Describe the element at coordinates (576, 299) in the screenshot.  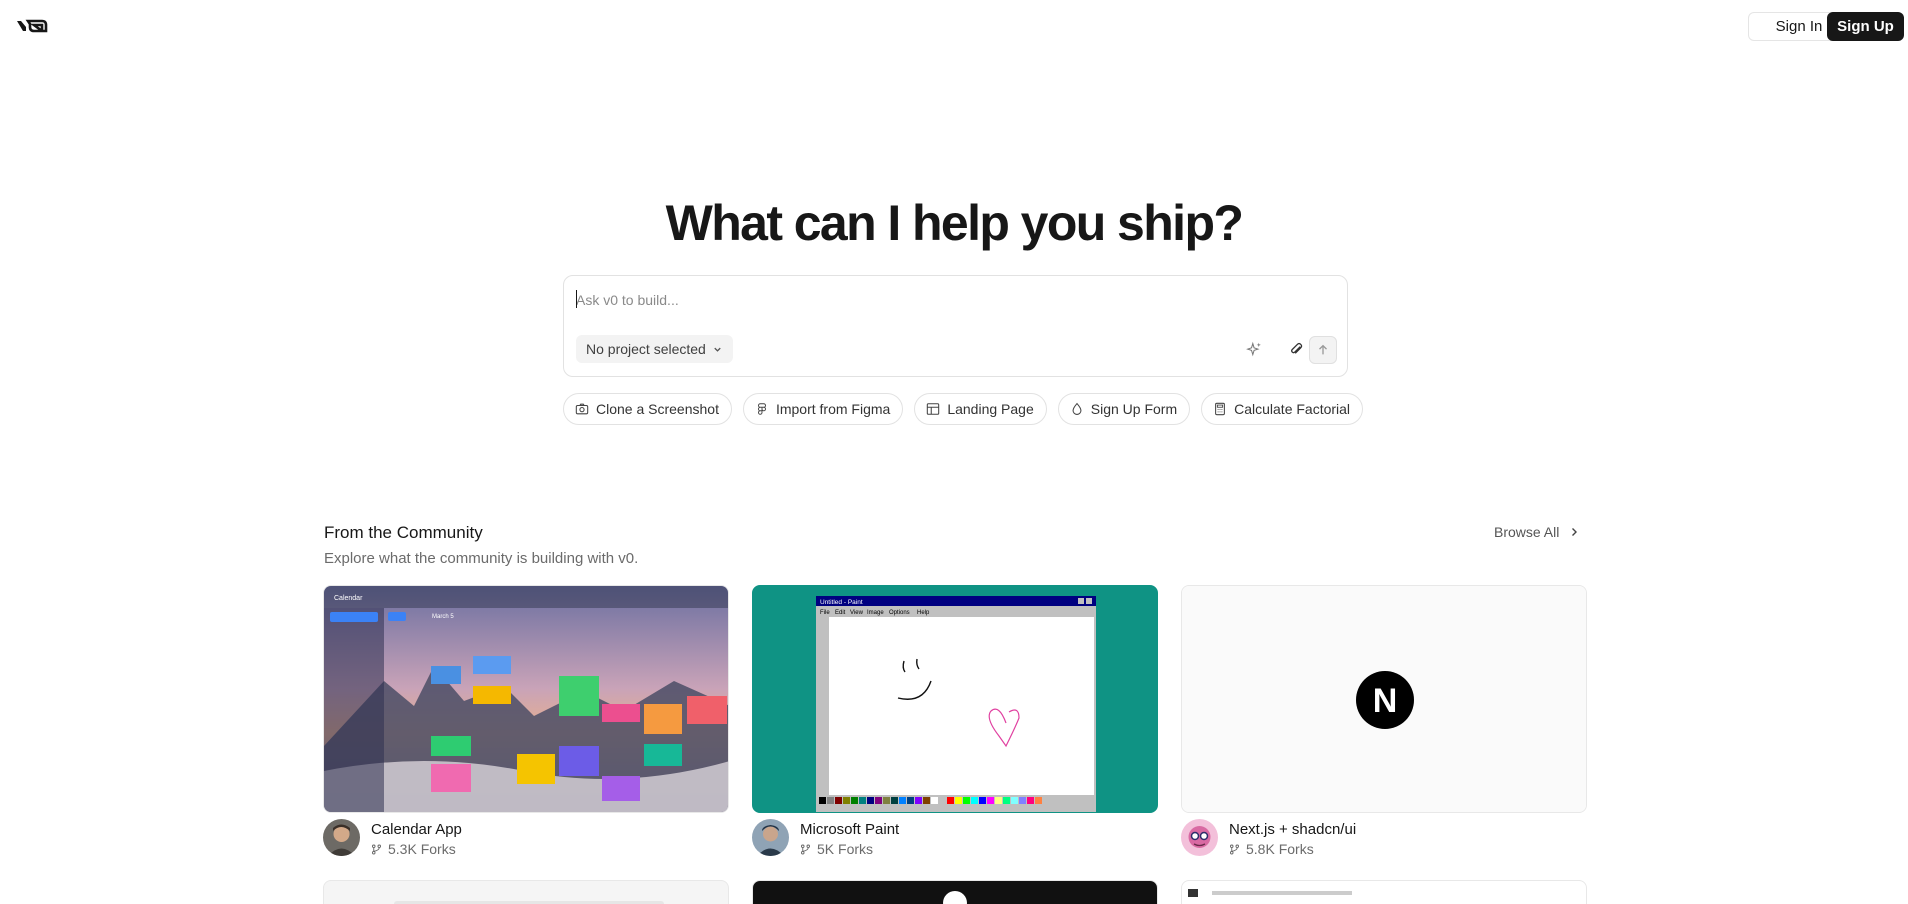
I see `text-caret` at that location.